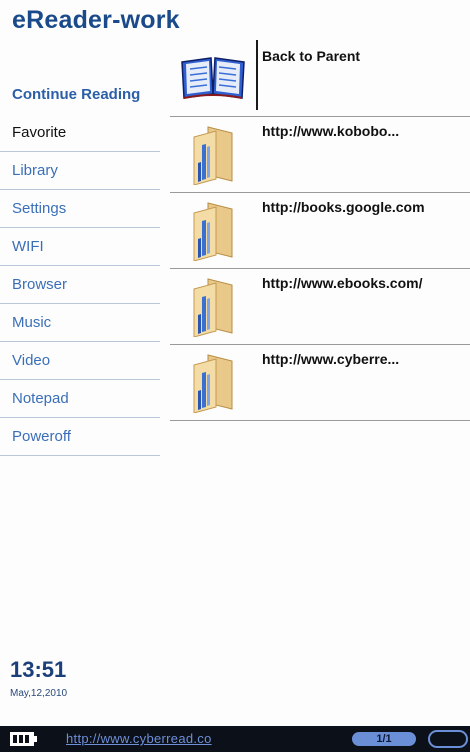 The height and width of the screenshot is (752, 470). Describe the element at coordinates (448, 739) in the screenshot. I see `page-scroll-knob` at that location.